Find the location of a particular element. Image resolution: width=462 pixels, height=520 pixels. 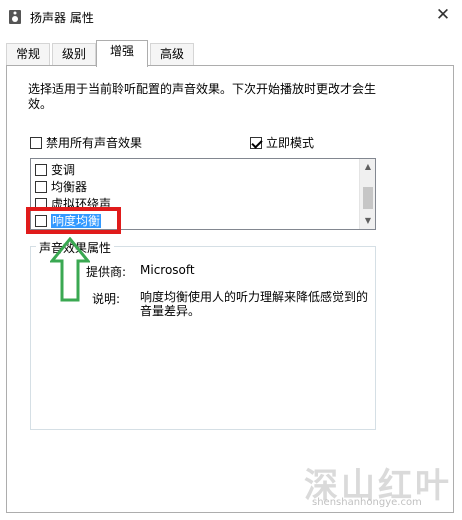

speaker-icon is located at coordinates (15, 17).